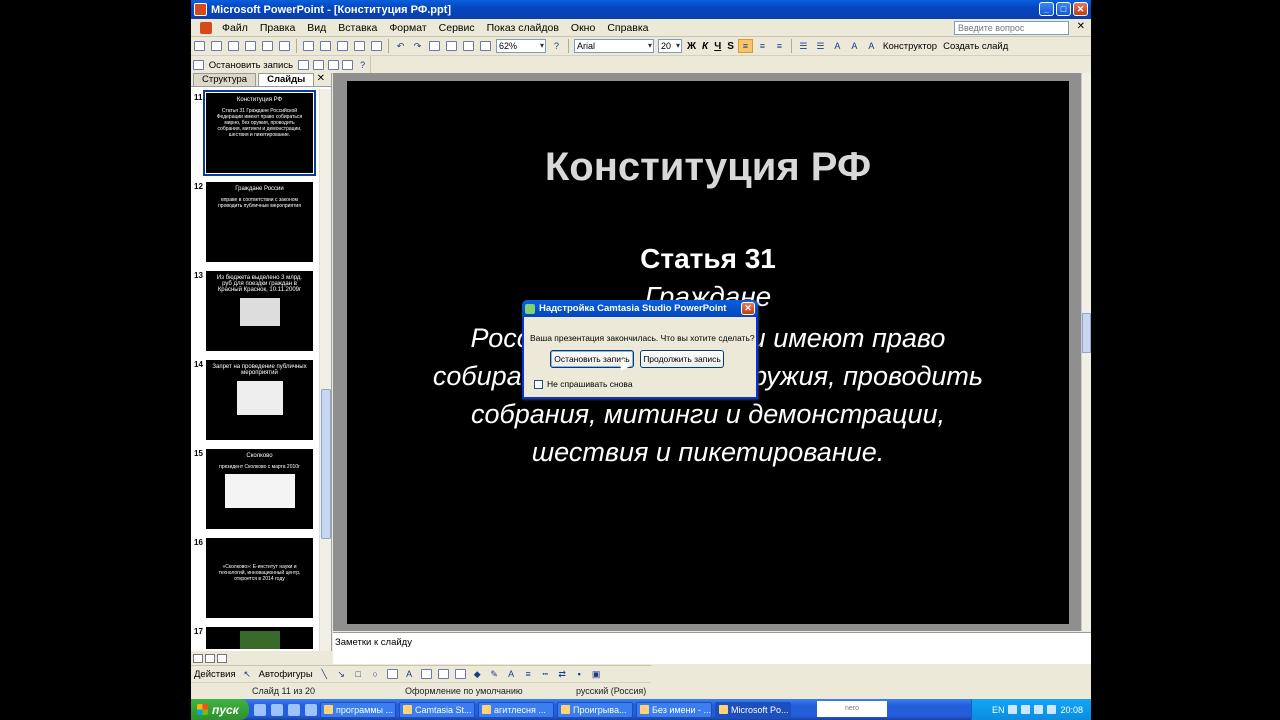  What do you see at coordinates (326, 464) in the screenshot?
I see `scroll-thumb` at bounding box center [326, 464].